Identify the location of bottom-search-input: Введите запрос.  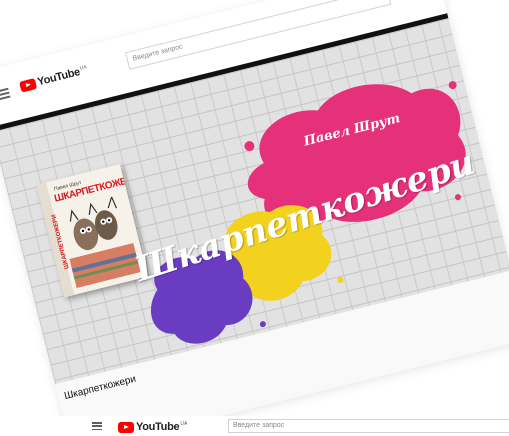
(368, 426).